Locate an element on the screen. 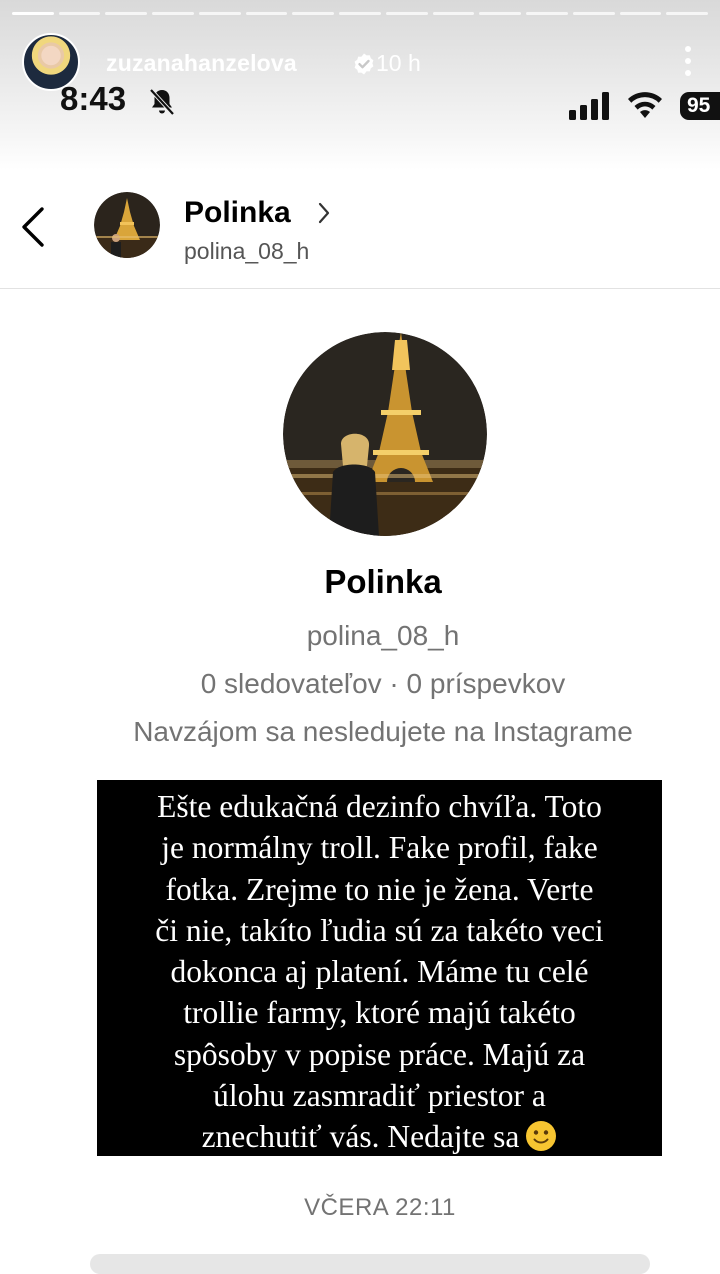  header-divider is located at coordinates (360, 288).